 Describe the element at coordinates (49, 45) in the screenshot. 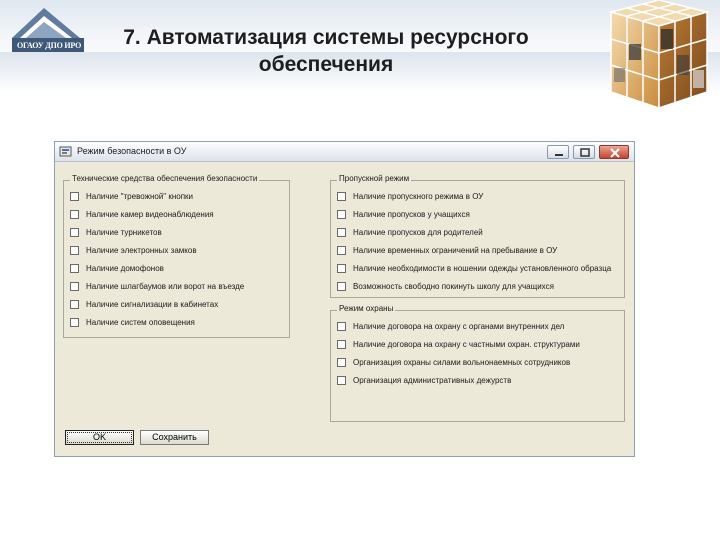

I see `logo-text: ОГАОУ ДПО ИРО` at that location.